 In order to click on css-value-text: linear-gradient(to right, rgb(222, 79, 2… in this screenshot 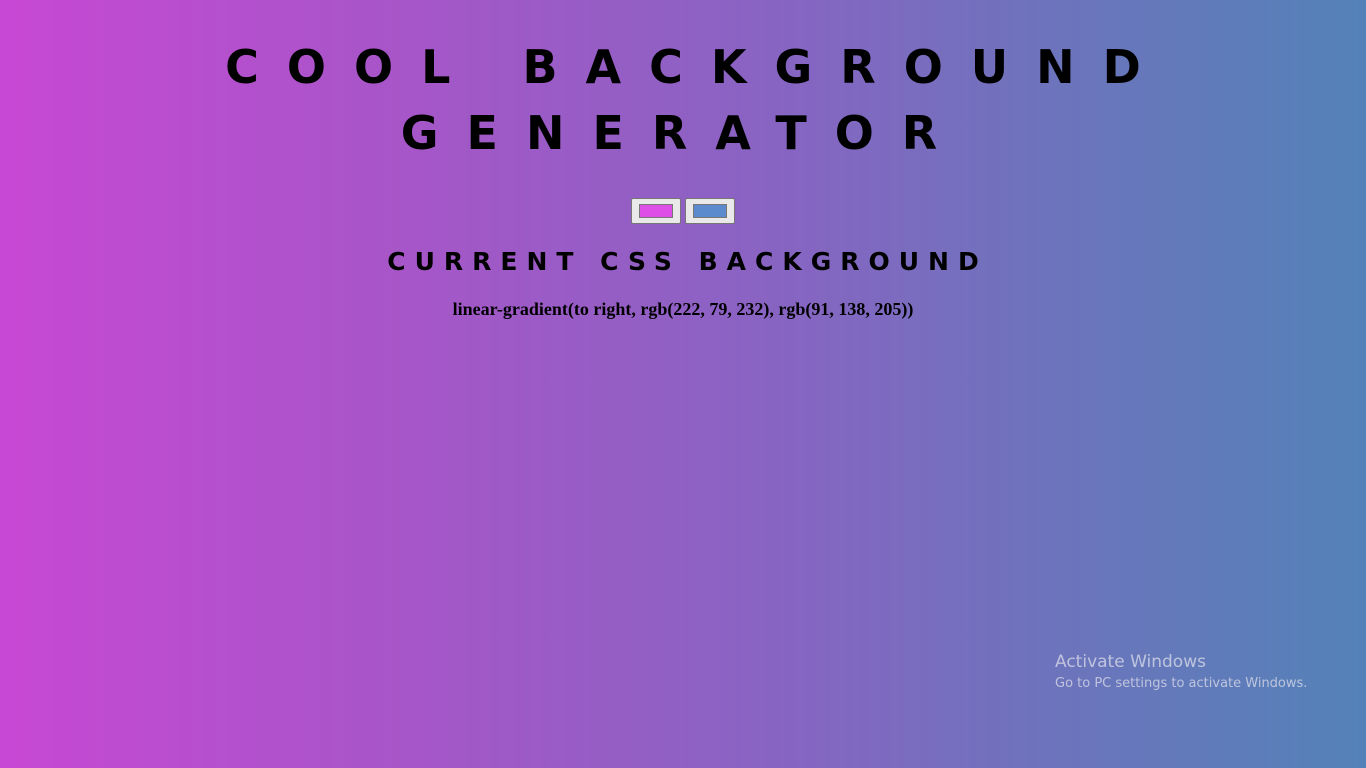, I will do `click(683, 309)`.